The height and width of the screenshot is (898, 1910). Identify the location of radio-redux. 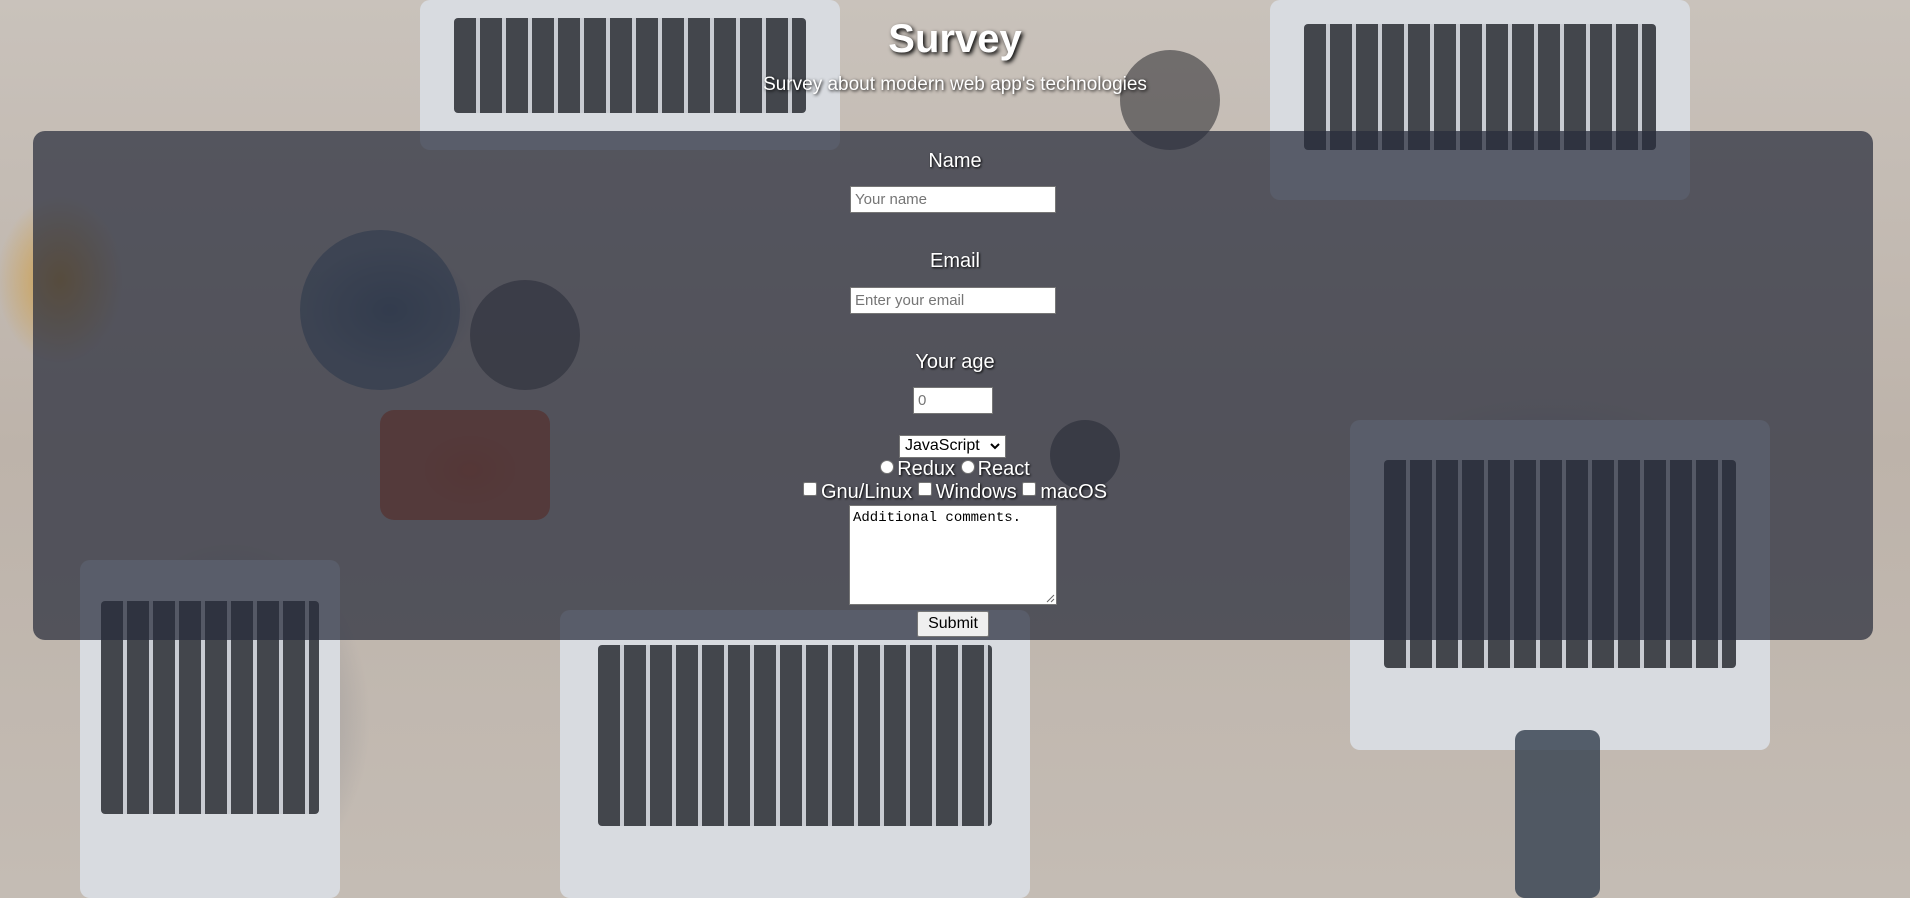
(887, 467).